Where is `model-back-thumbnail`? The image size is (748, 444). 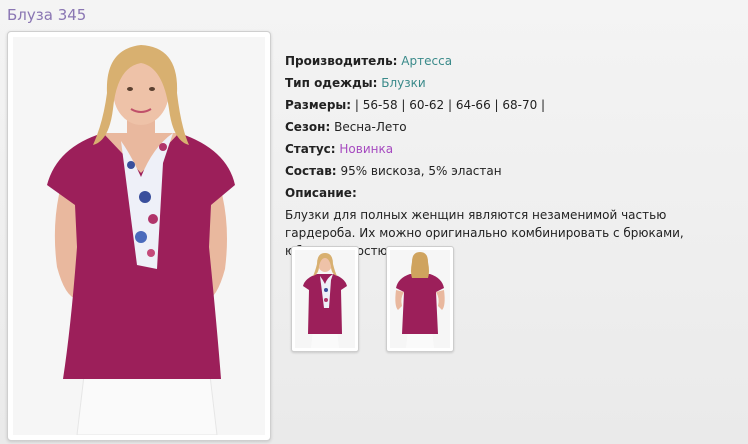 model-back-thumbnail is located at coordinates (420, 299).